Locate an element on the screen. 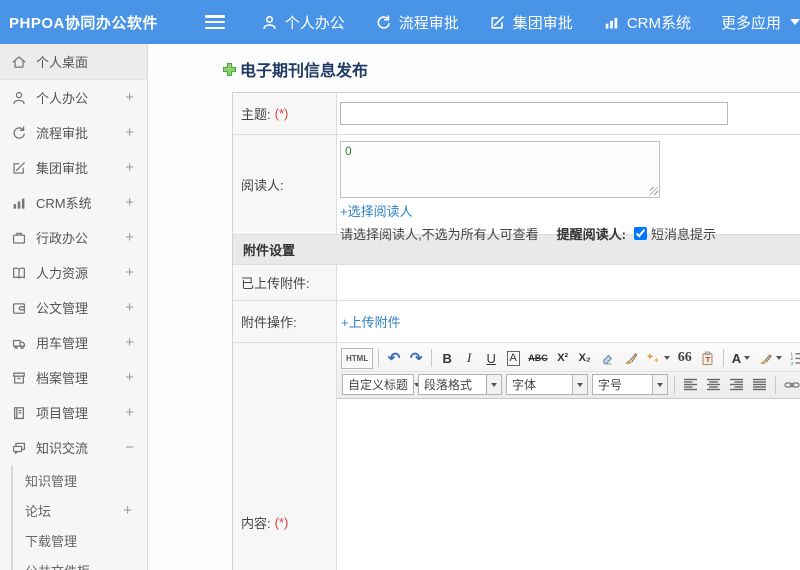  sidebar-knowledge-subgroup: 知识管理 论坛 + 下载管理 公共文件柜 is located at coordinates (79, 517).